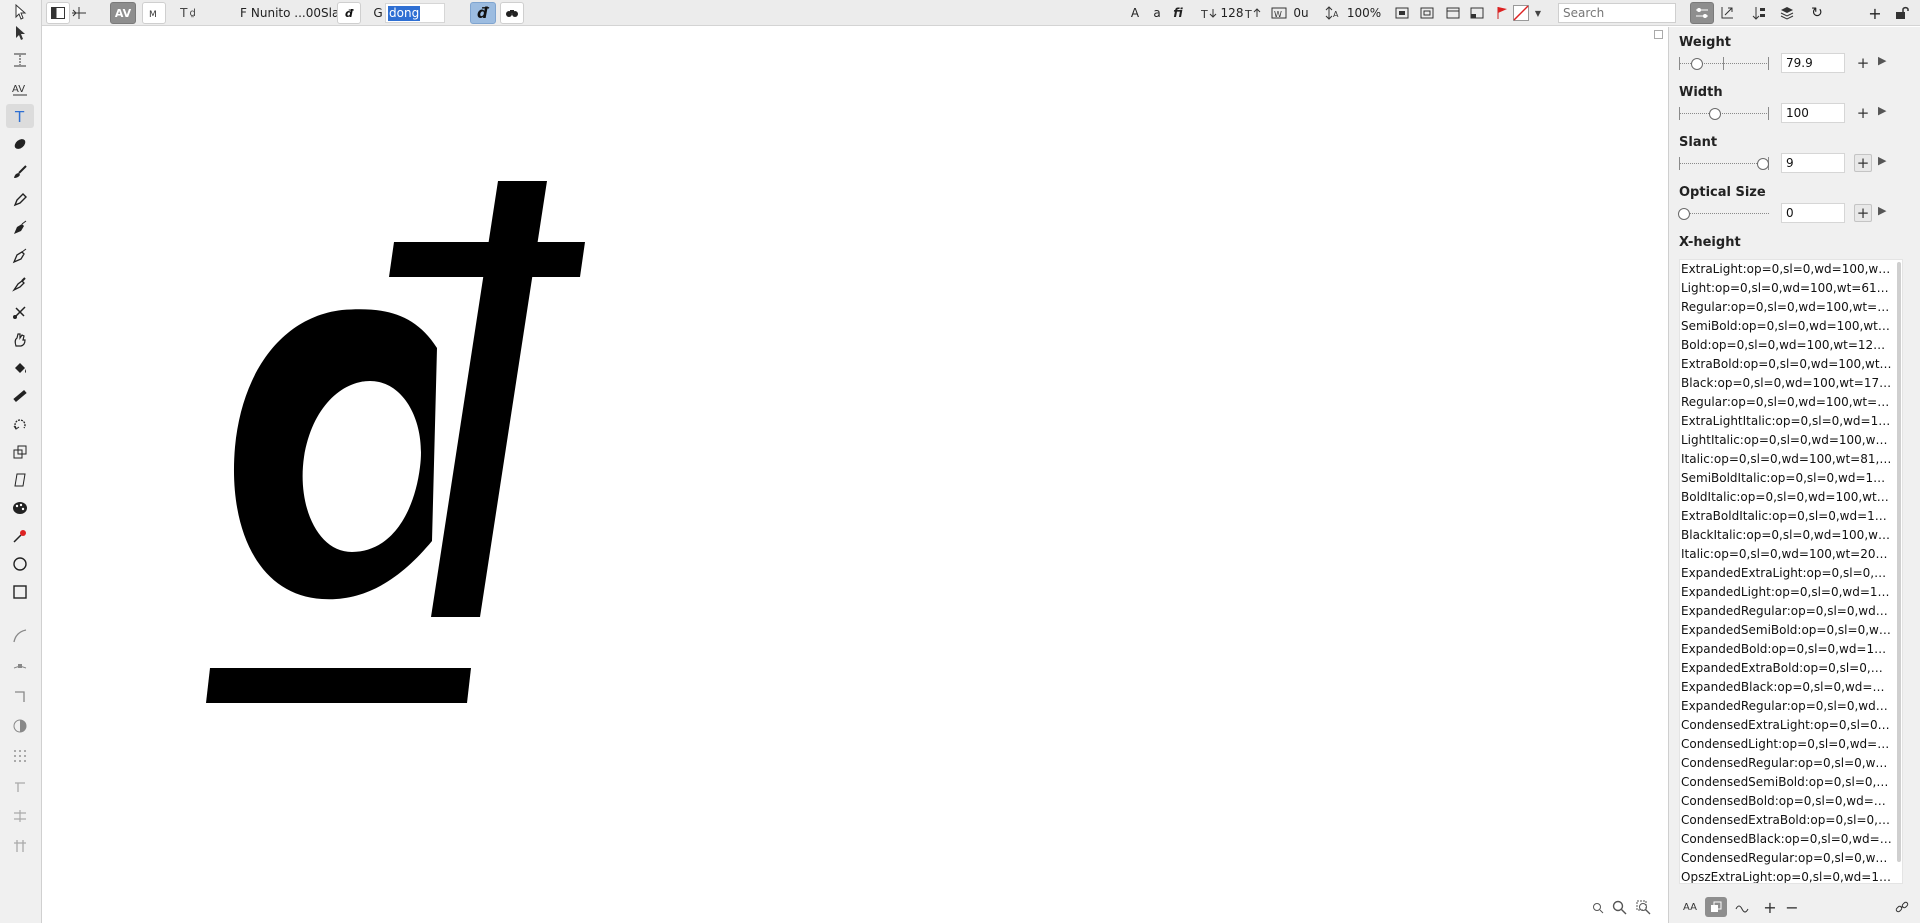  I want to click on calligraphy-pen-icon, so click(20, 284).